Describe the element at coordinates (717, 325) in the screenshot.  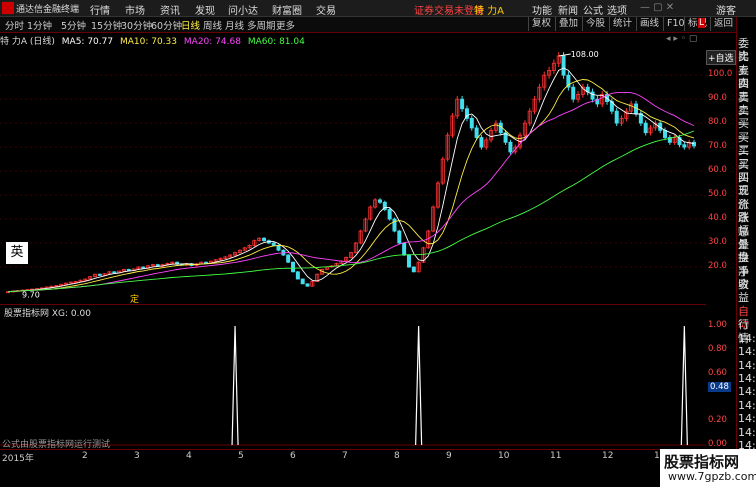
I see `indicator-axis-label: 1.00` at that location.